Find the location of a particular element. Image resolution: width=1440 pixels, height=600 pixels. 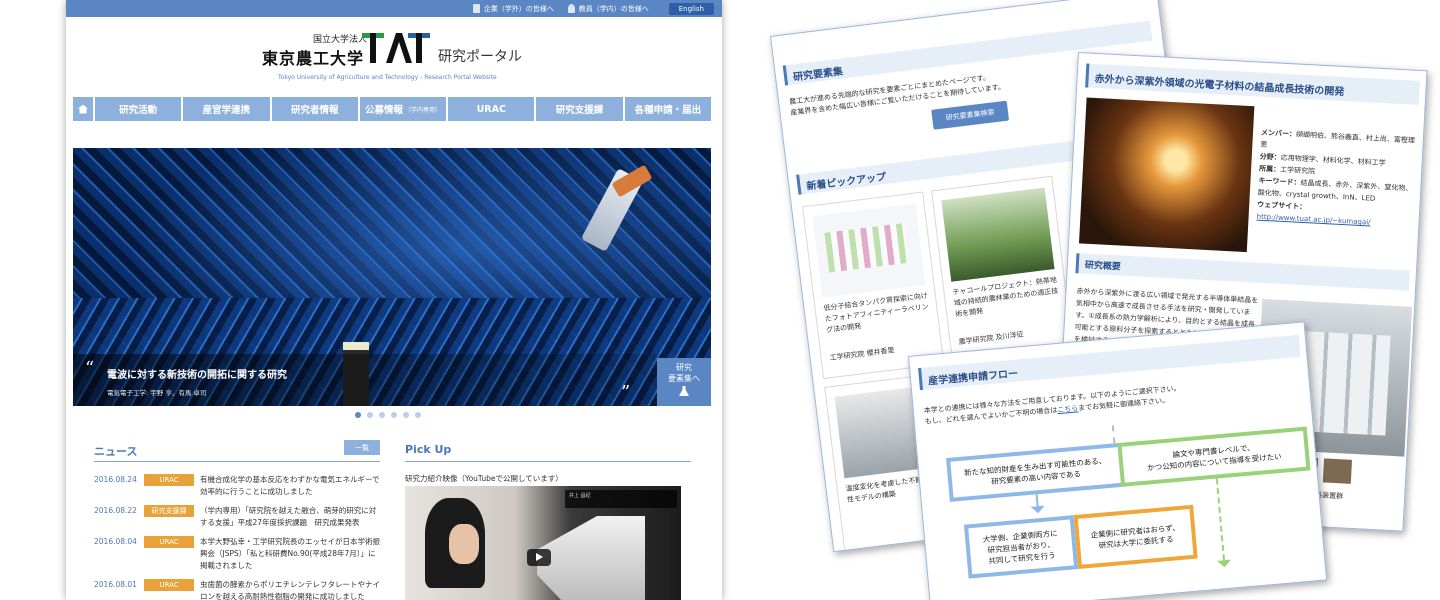

website-label: ウェブサイト： is located at coordinates (1282, 206).